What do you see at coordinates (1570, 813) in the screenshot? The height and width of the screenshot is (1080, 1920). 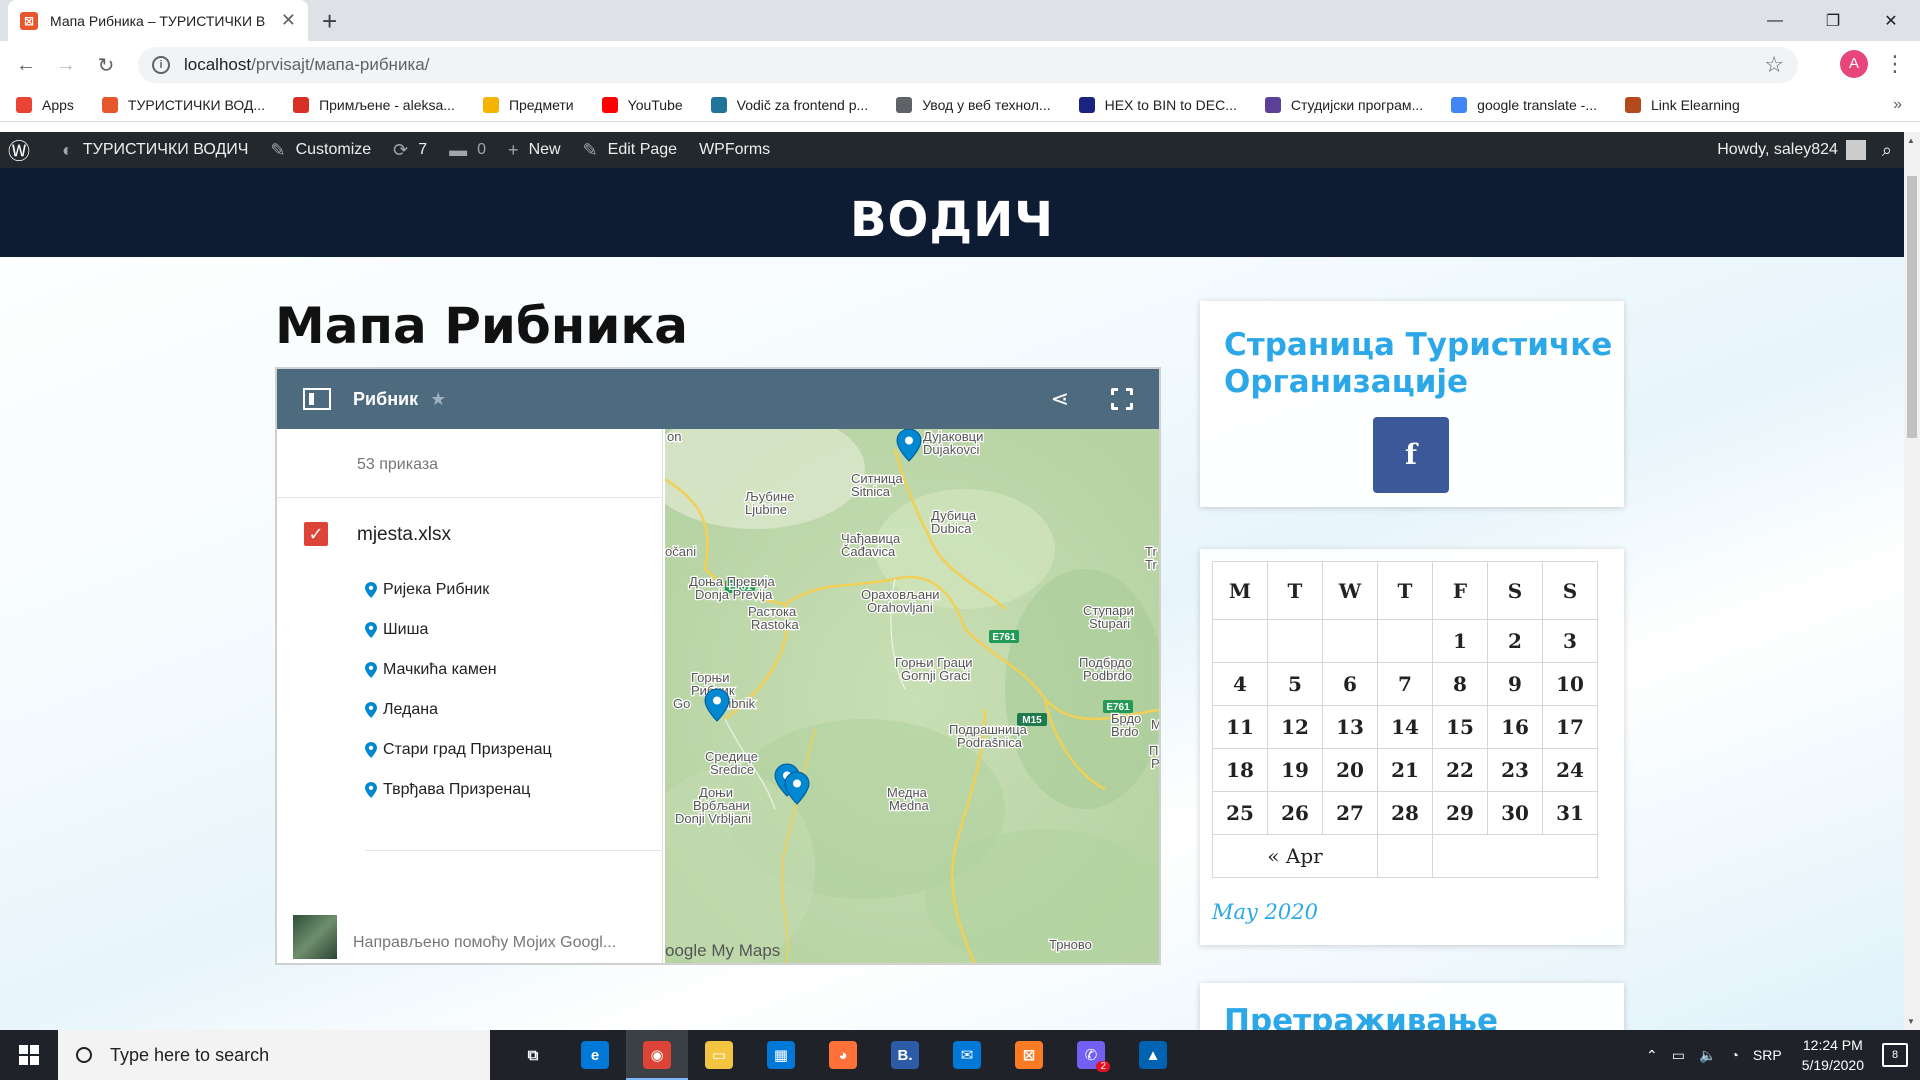 I see `calendar-day: 31` at bounding box center [1570, 813].